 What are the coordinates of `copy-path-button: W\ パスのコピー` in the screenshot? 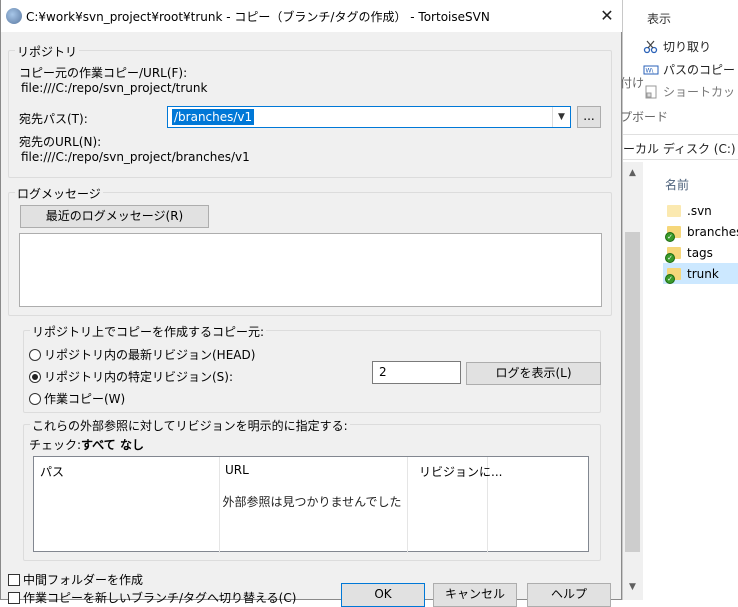 It's located at (689, 69).